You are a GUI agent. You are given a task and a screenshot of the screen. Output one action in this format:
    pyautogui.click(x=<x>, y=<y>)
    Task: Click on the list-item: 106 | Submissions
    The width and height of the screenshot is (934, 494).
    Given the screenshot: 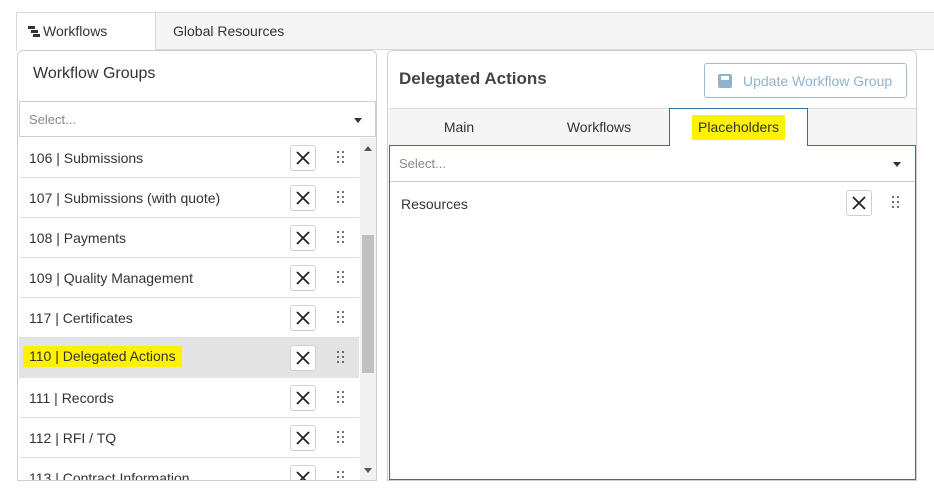 What is the action you would take?
    pyautogui.click(x=189, y=158)
    